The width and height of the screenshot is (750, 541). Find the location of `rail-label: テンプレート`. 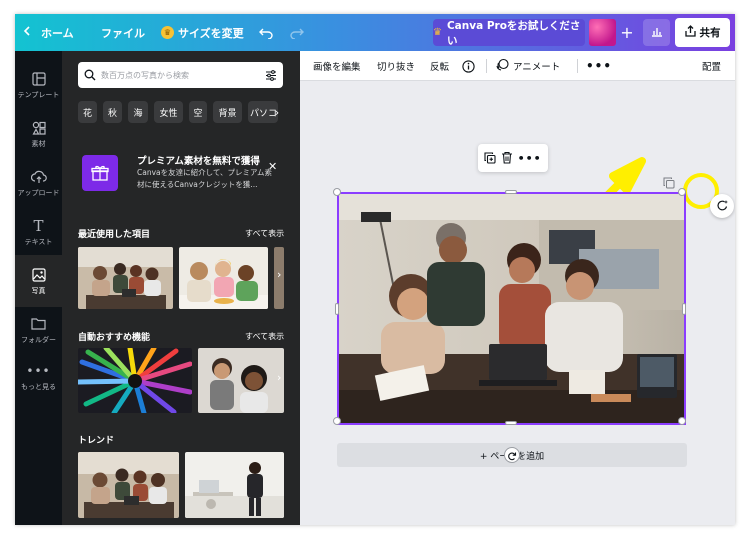

rail-label: テンプレート is located at coordinates (38, 94).